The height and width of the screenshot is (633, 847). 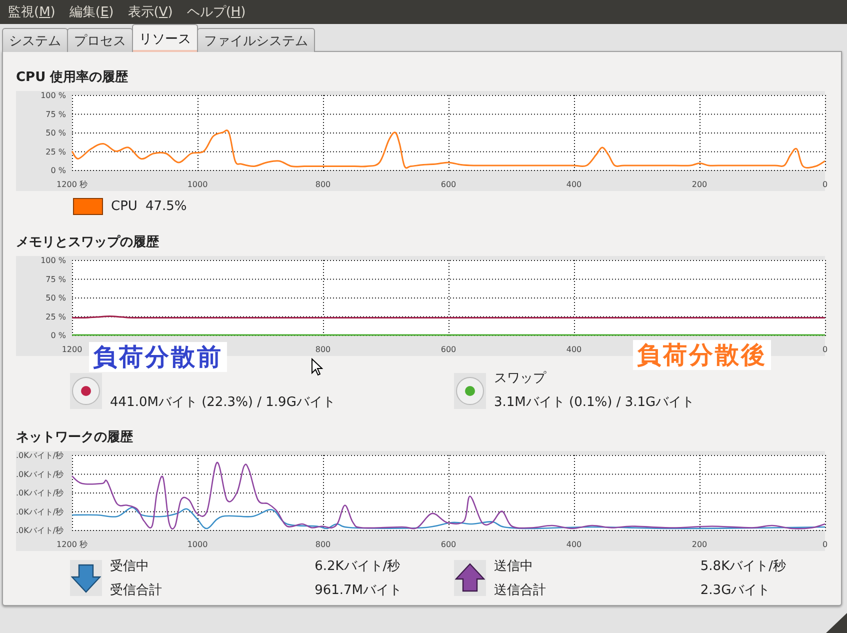 I want to click on legend-value: 2.3Gバイト, so click(x=736, y=590).